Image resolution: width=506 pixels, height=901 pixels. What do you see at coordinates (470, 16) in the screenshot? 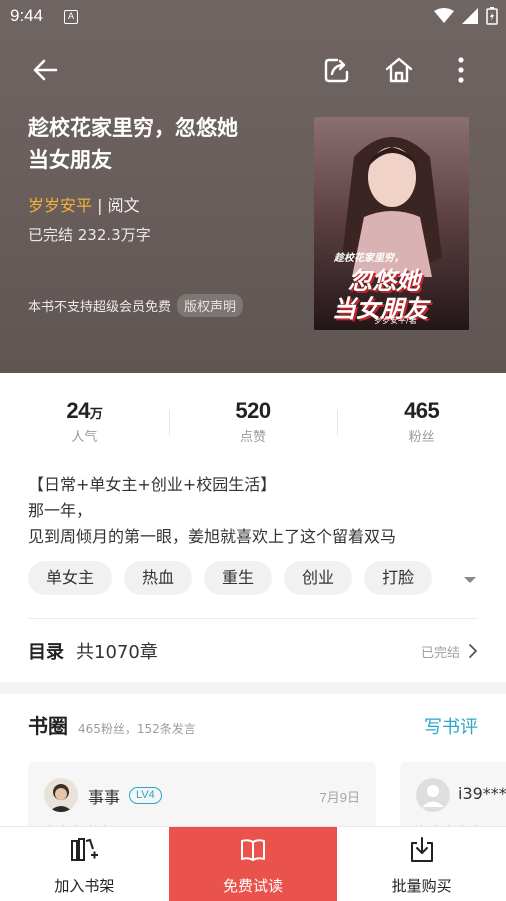
I see `signal-icon` at bounding box center [470, 16].